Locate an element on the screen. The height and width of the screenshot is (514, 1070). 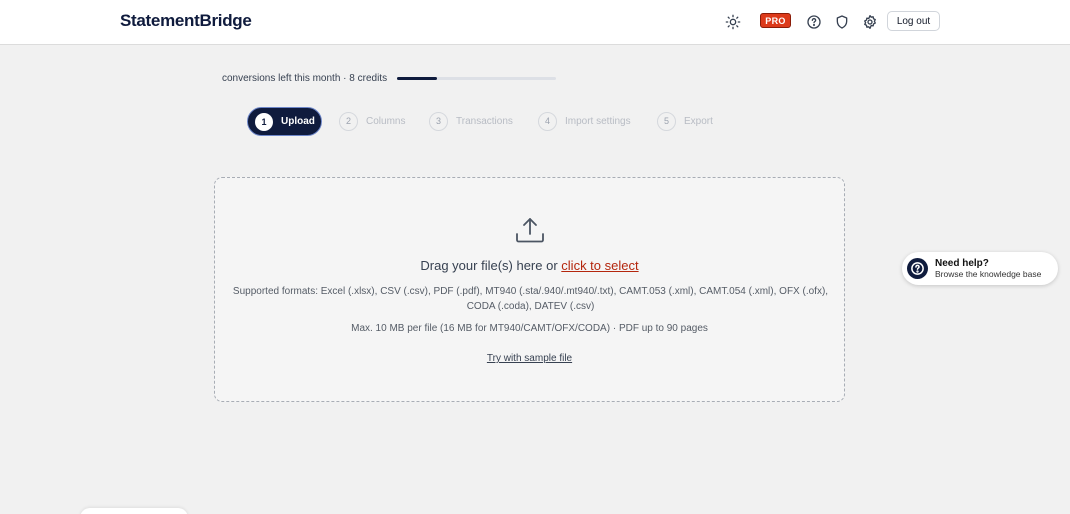
help-title: Need help? is located at coordinates (962, 263).